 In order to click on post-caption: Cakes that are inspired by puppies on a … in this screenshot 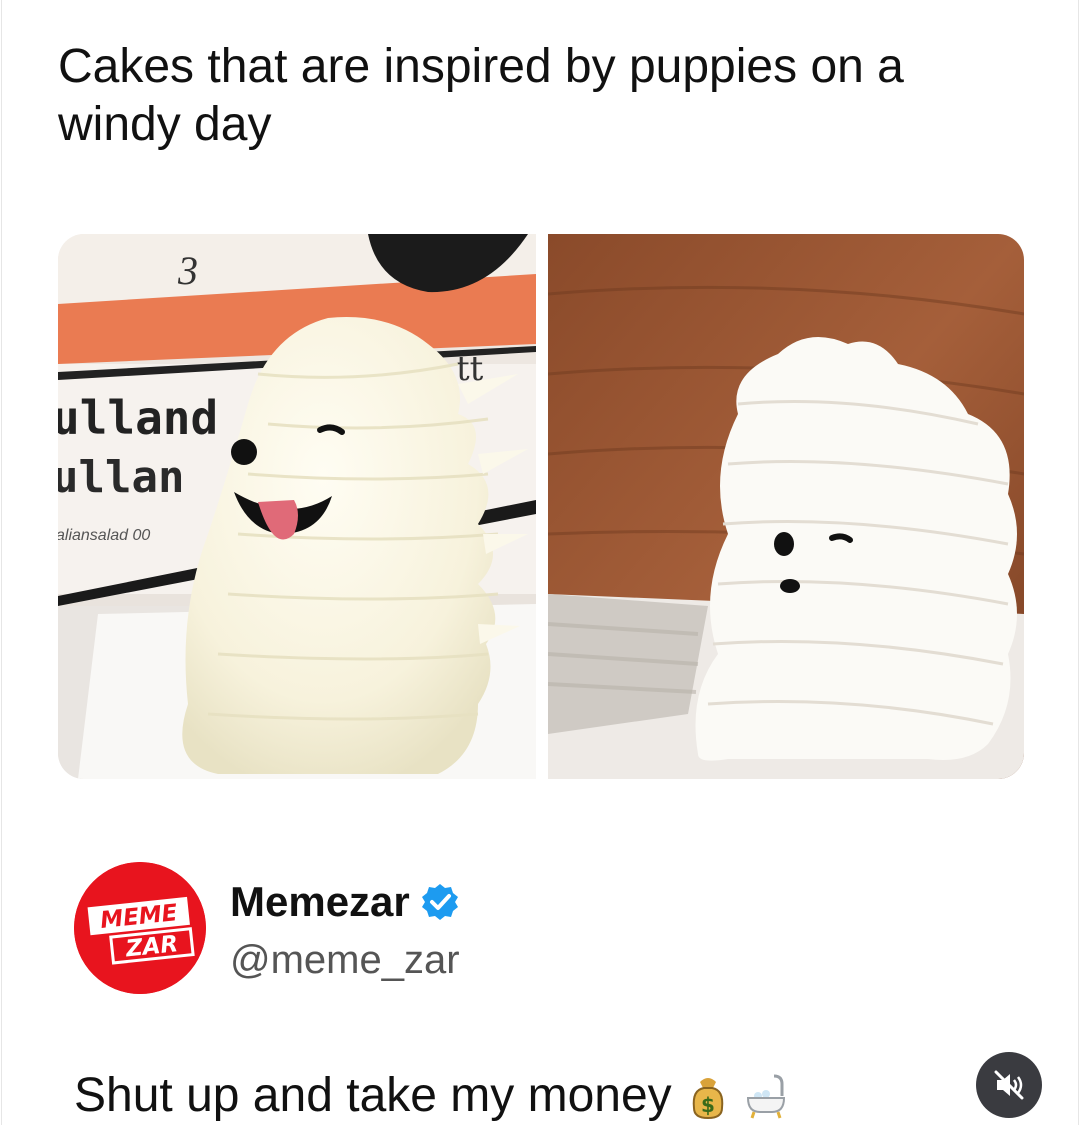, I will do `click(481, 95)`.